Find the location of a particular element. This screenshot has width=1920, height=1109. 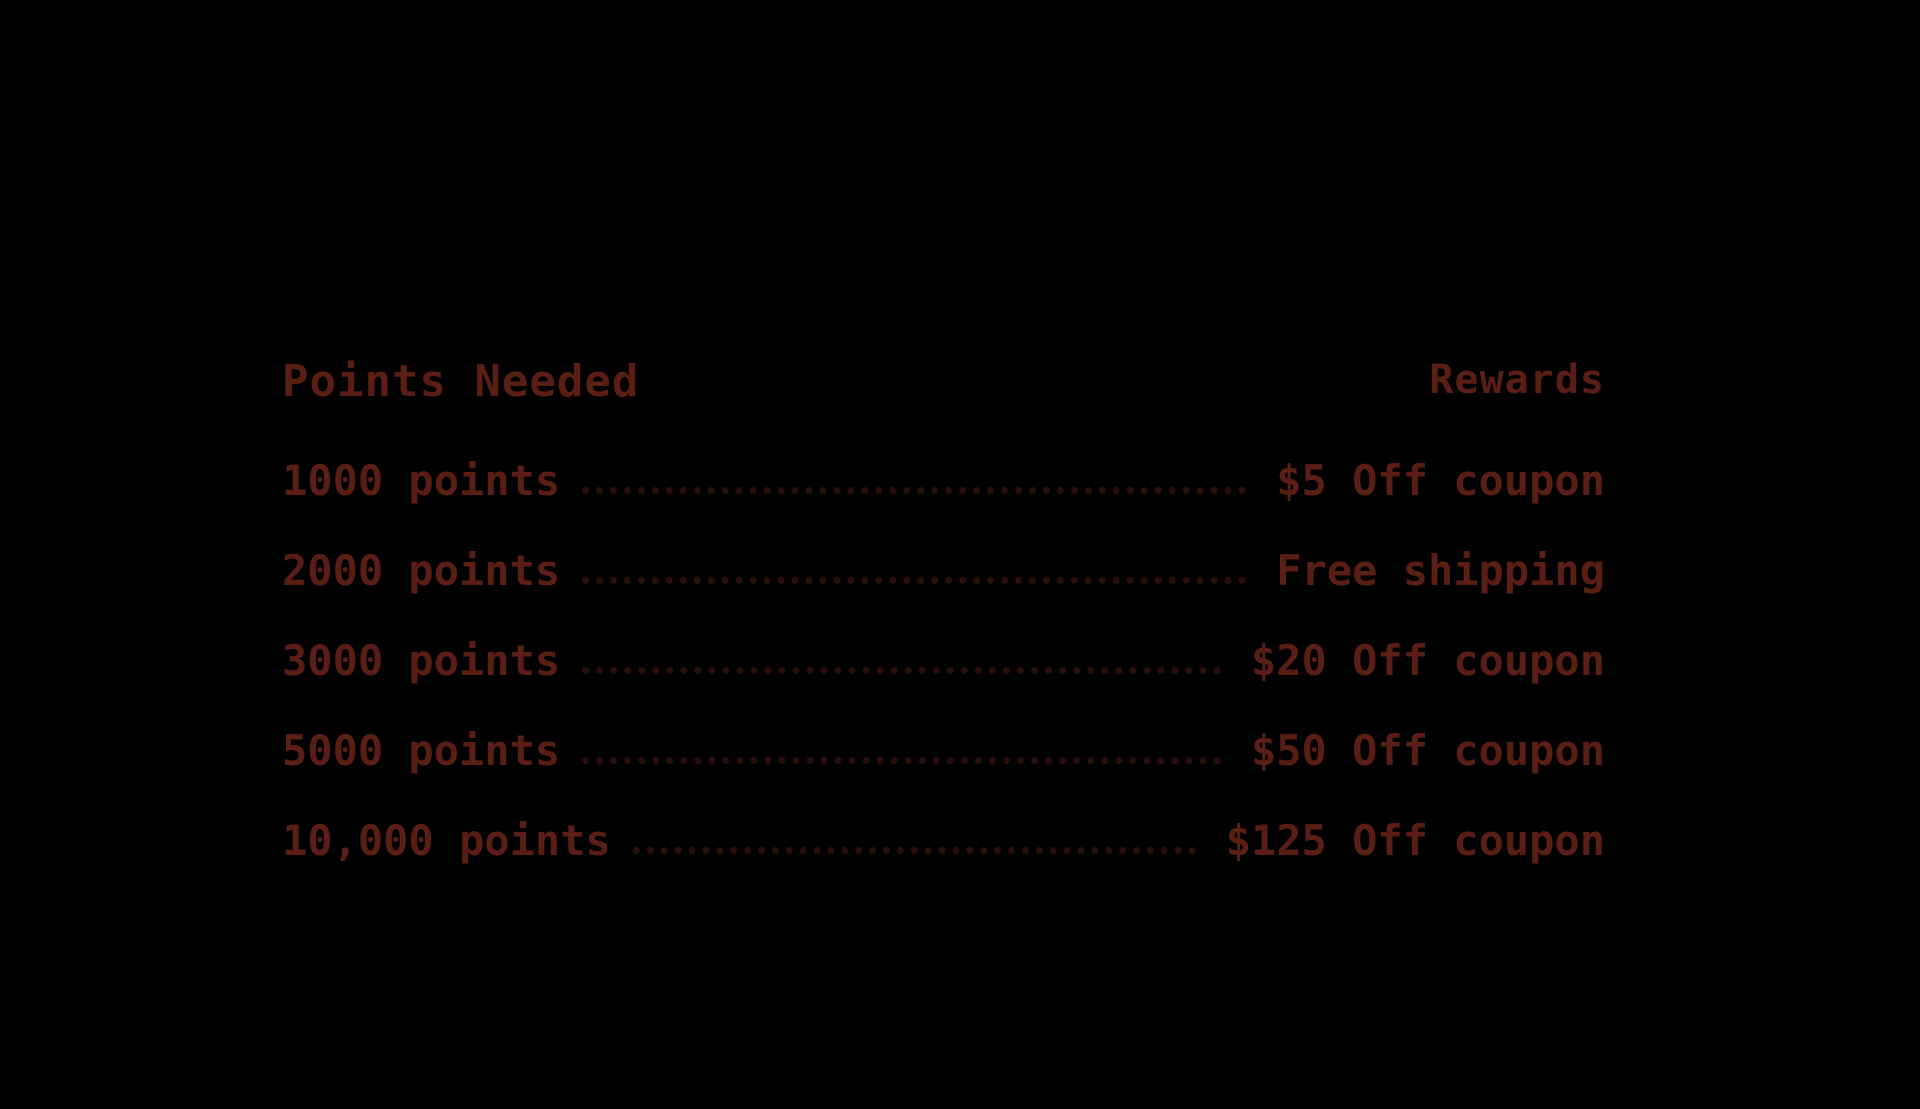

rewards-heading: Rewards is located at coordinates (1517, 380).